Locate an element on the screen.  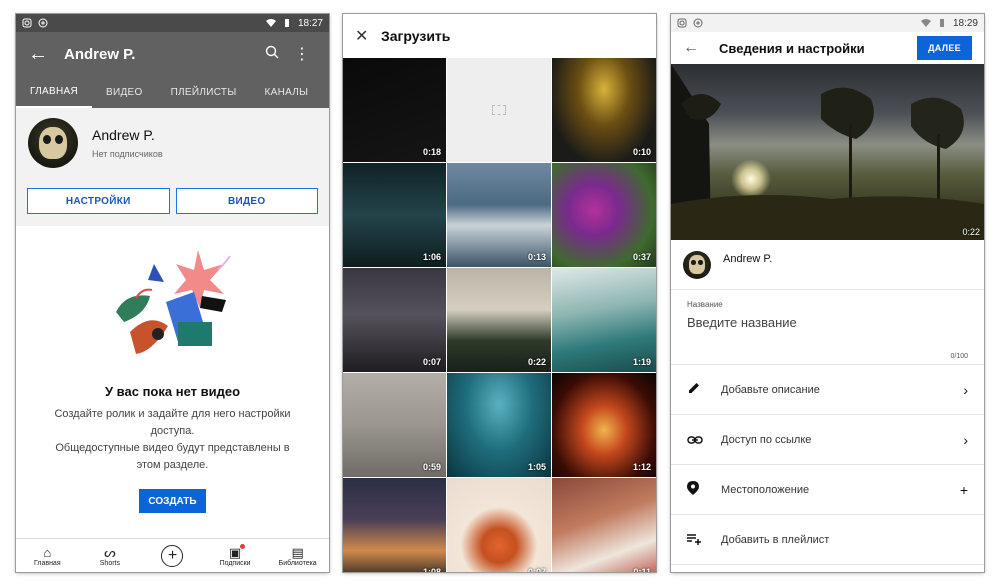
battery-icon is located at coordinates (941, 23).